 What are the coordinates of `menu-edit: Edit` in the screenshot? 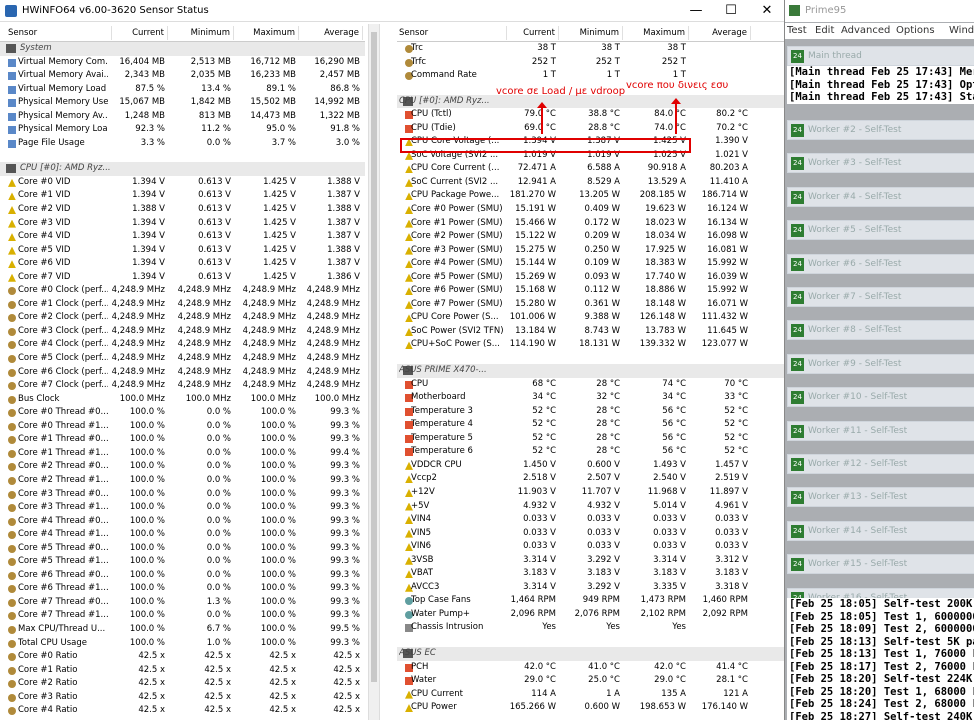 It's located at (824, 30).